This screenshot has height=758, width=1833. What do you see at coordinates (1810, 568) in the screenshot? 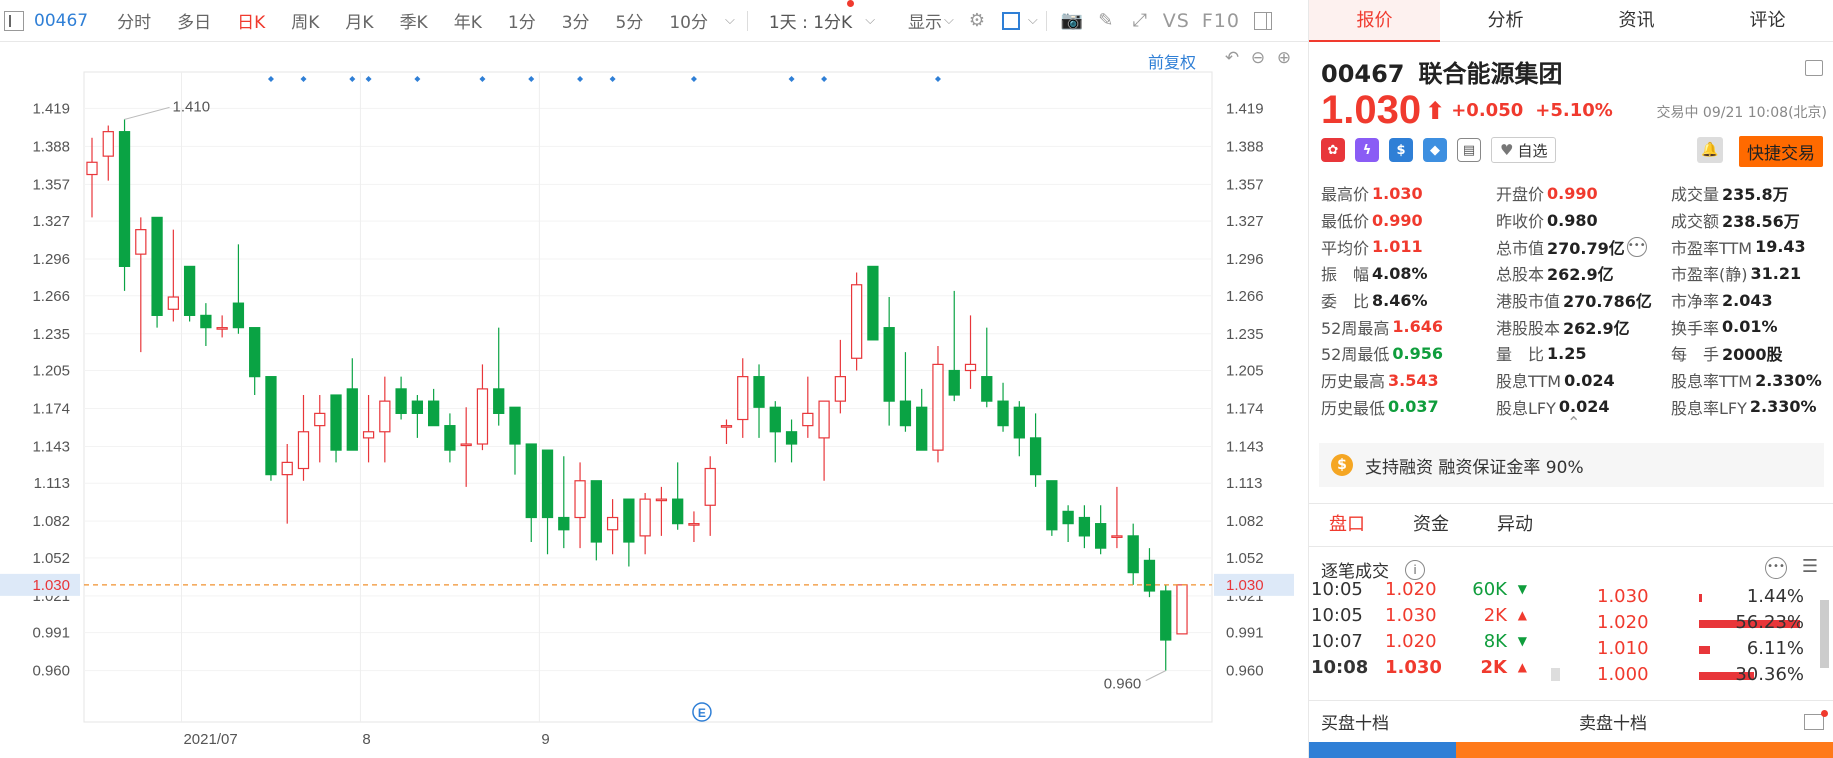
I see `list-lines-icon: ☰` at bounding box center [1810, 568].